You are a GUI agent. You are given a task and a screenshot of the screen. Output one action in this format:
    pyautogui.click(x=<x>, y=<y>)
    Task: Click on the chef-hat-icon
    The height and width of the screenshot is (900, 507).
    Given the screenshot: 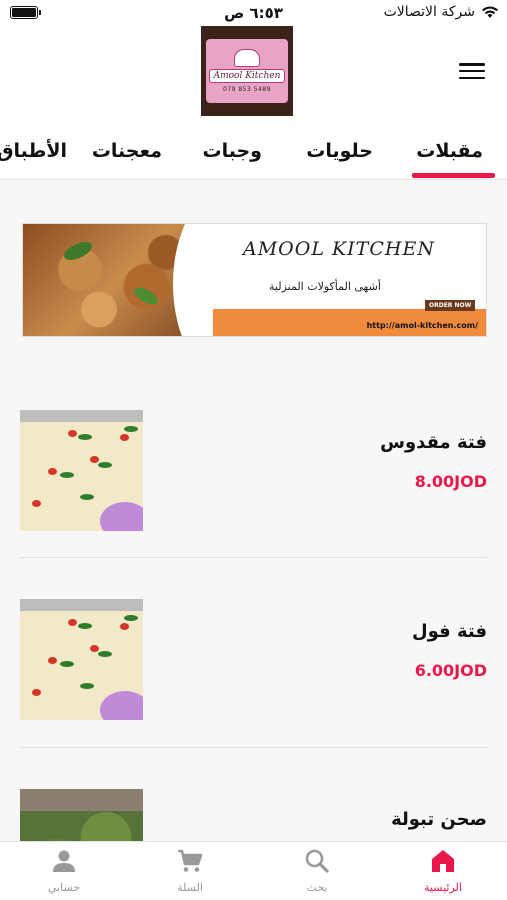 What is the action you would take?
    pyautogui.click(x=247, y=58)
    